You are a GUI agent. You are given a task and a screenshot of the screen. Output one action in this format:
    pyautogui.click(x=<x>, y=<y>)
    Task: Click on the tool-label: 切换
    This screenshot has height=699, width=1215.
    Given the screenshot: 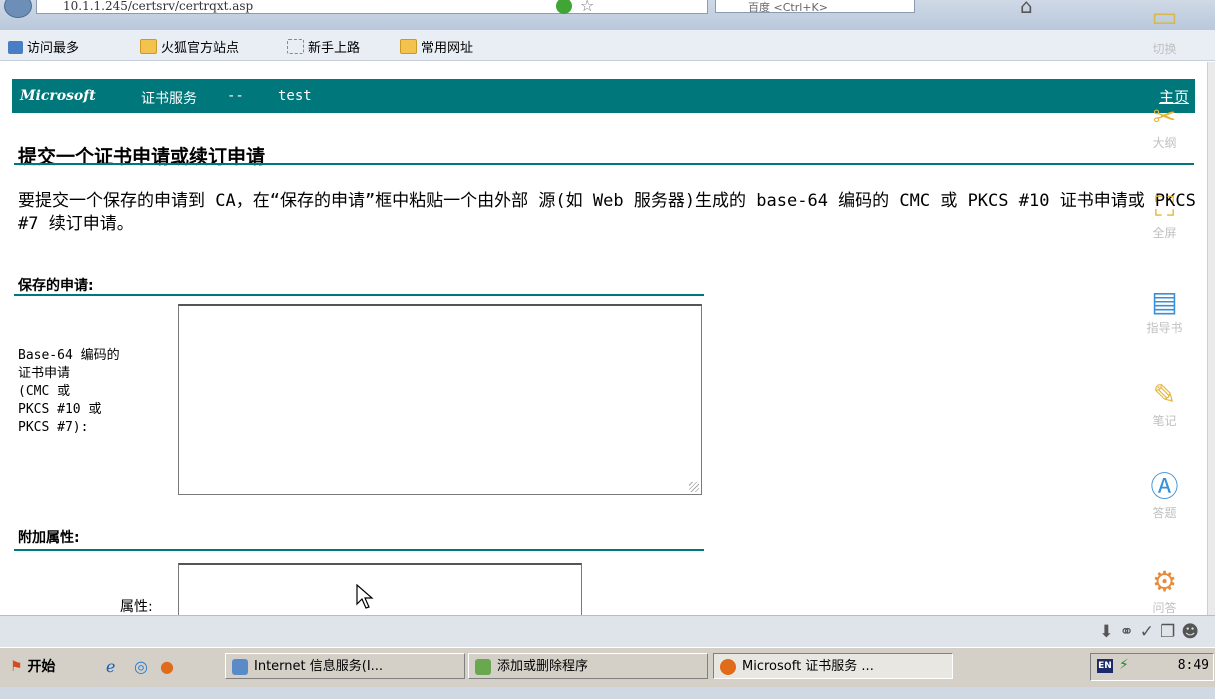 What is the action you would take?
    pyautogui.click(x=1164, y=49)
    